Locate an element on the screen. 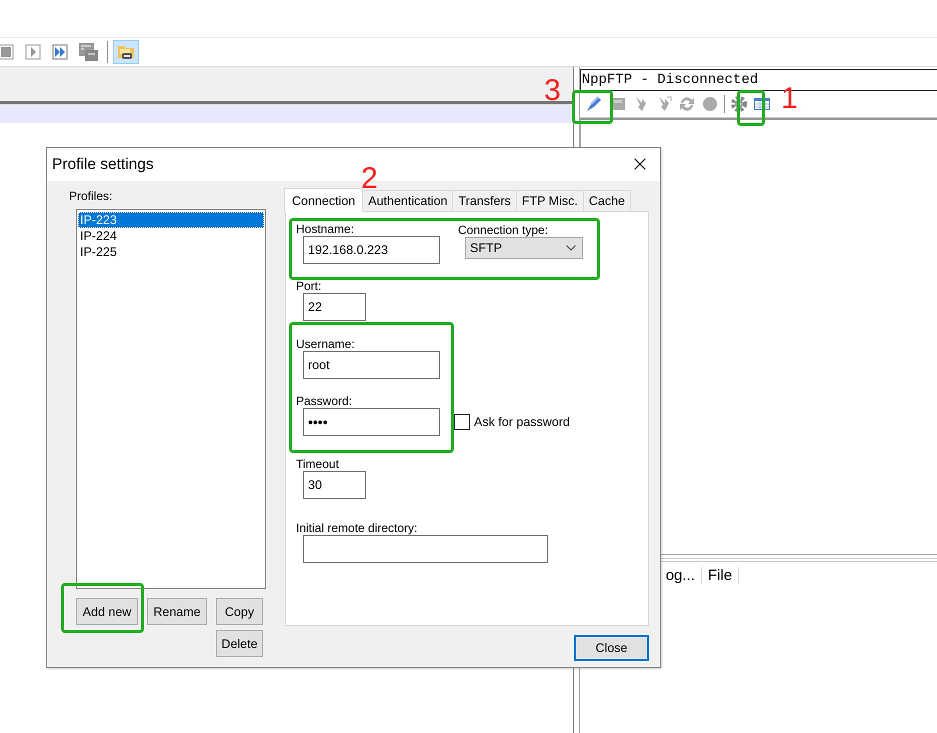 This screenshot has height=733, width=937. field-label: Hostname: is located at coordinates (326, 229).